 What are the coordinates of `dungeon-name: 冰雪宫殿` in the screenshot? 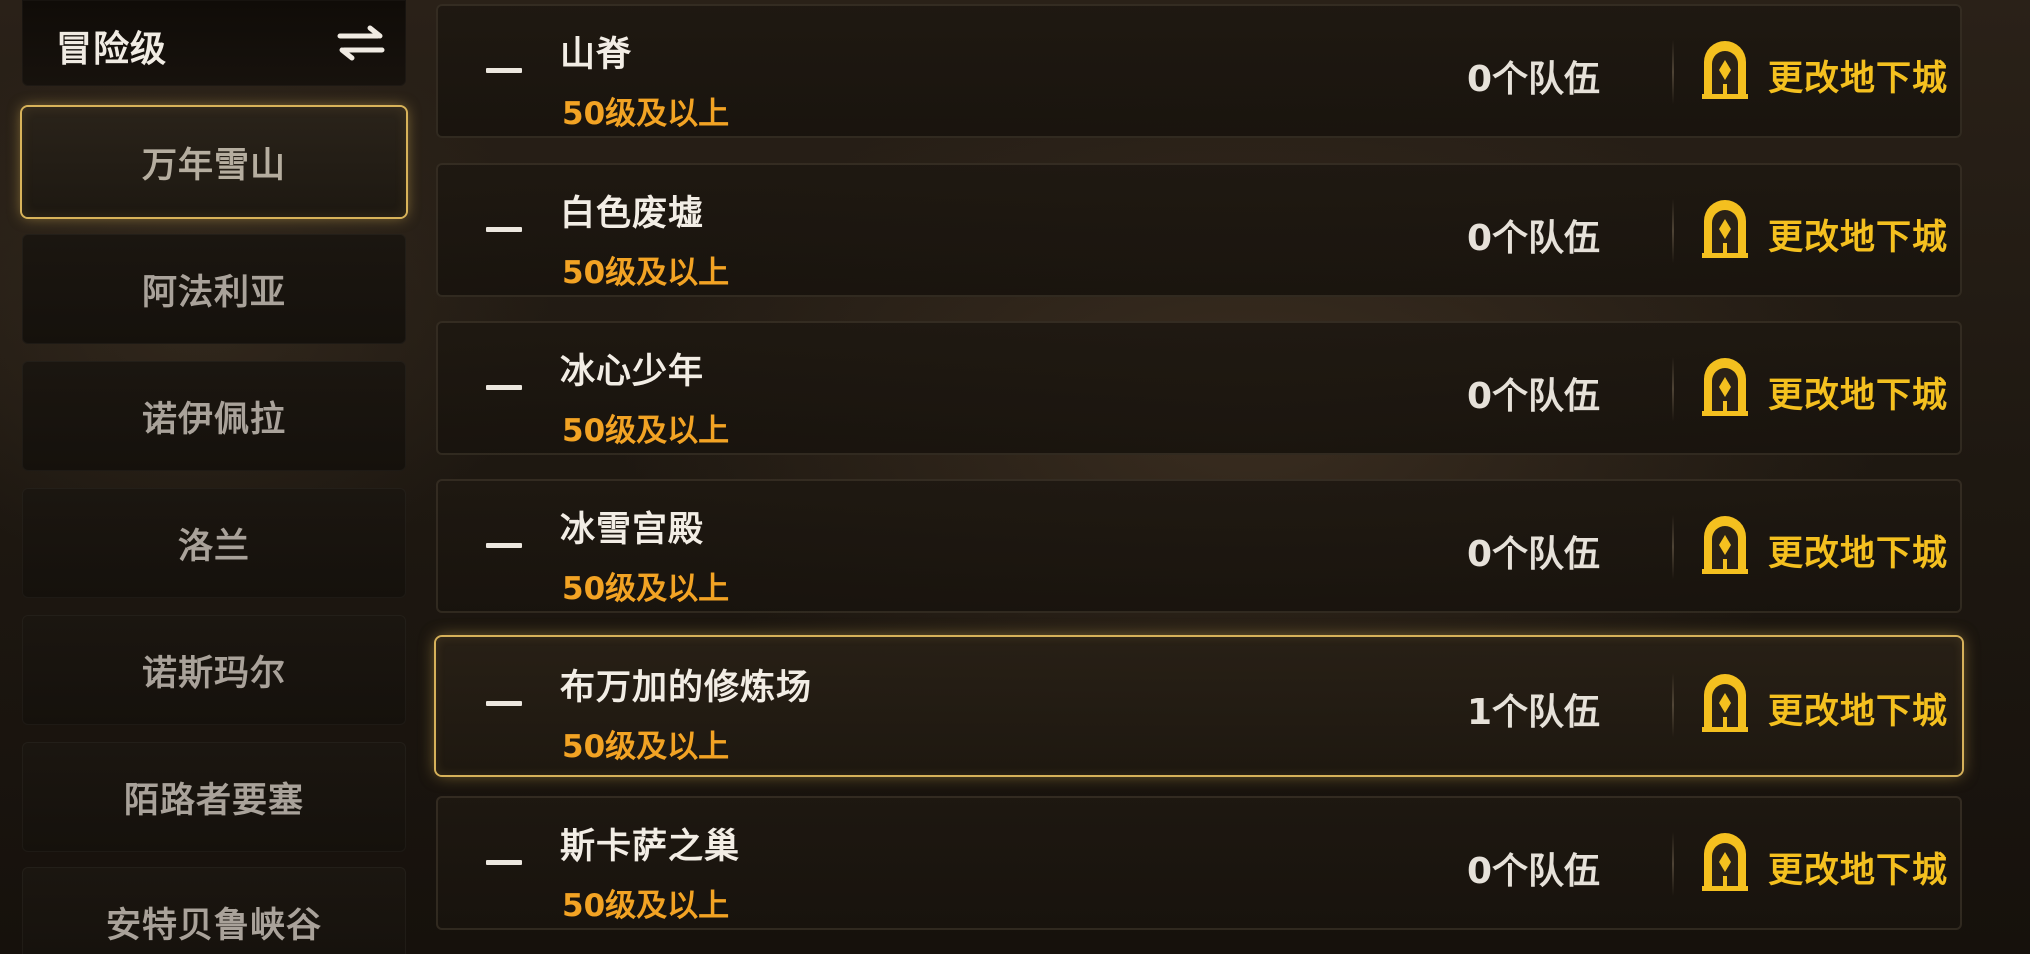 It's located at (632, 530).